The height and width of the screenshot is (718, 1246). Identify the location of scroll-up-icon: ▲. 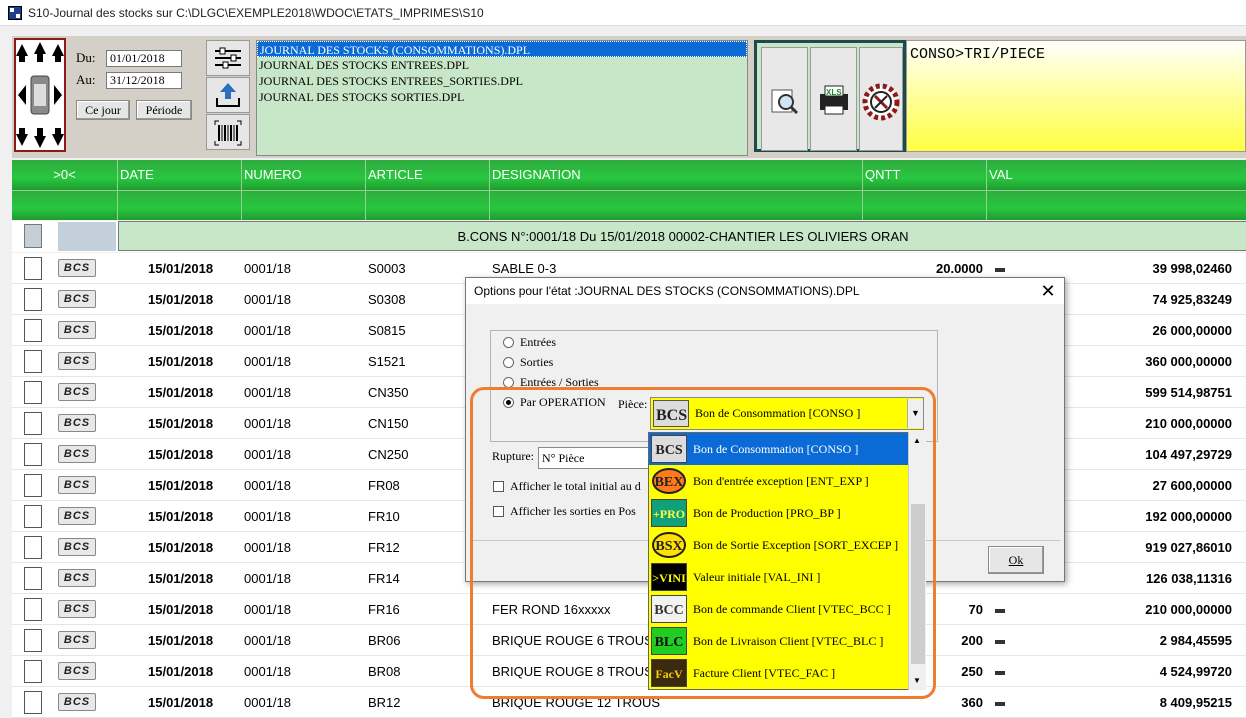
(917, 440).